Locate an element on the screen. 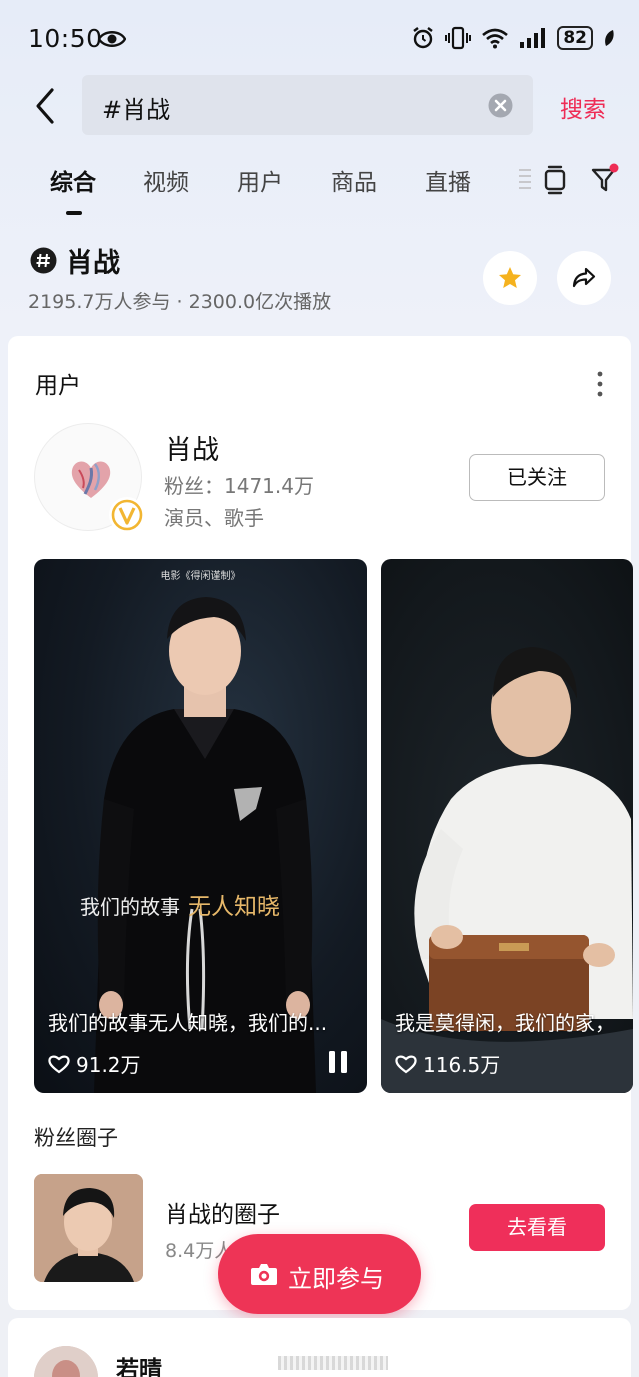  vibrate-icon is located at coordinates (458, 38).